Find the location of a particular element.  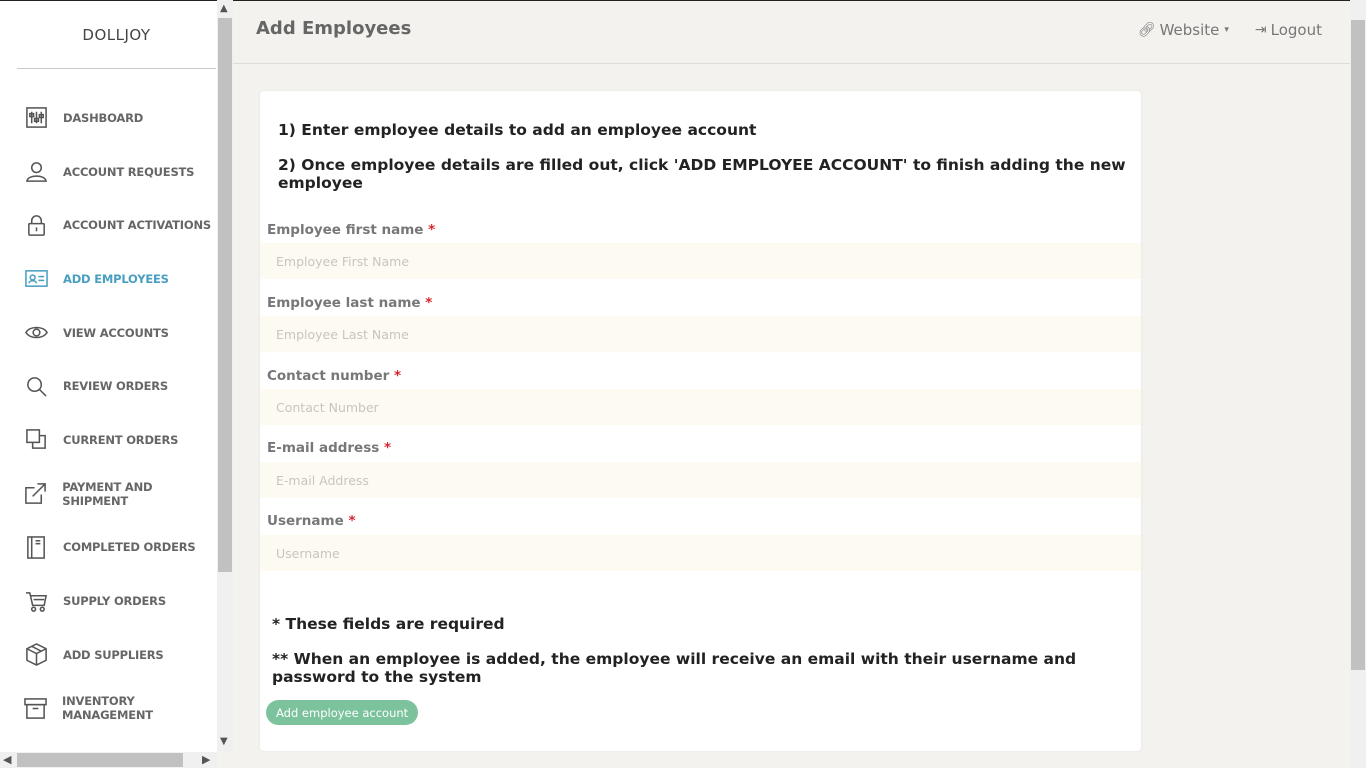

sidebar-item-view-accounts: VIEW ACCOUNTS is located at coordinates (108, 333).